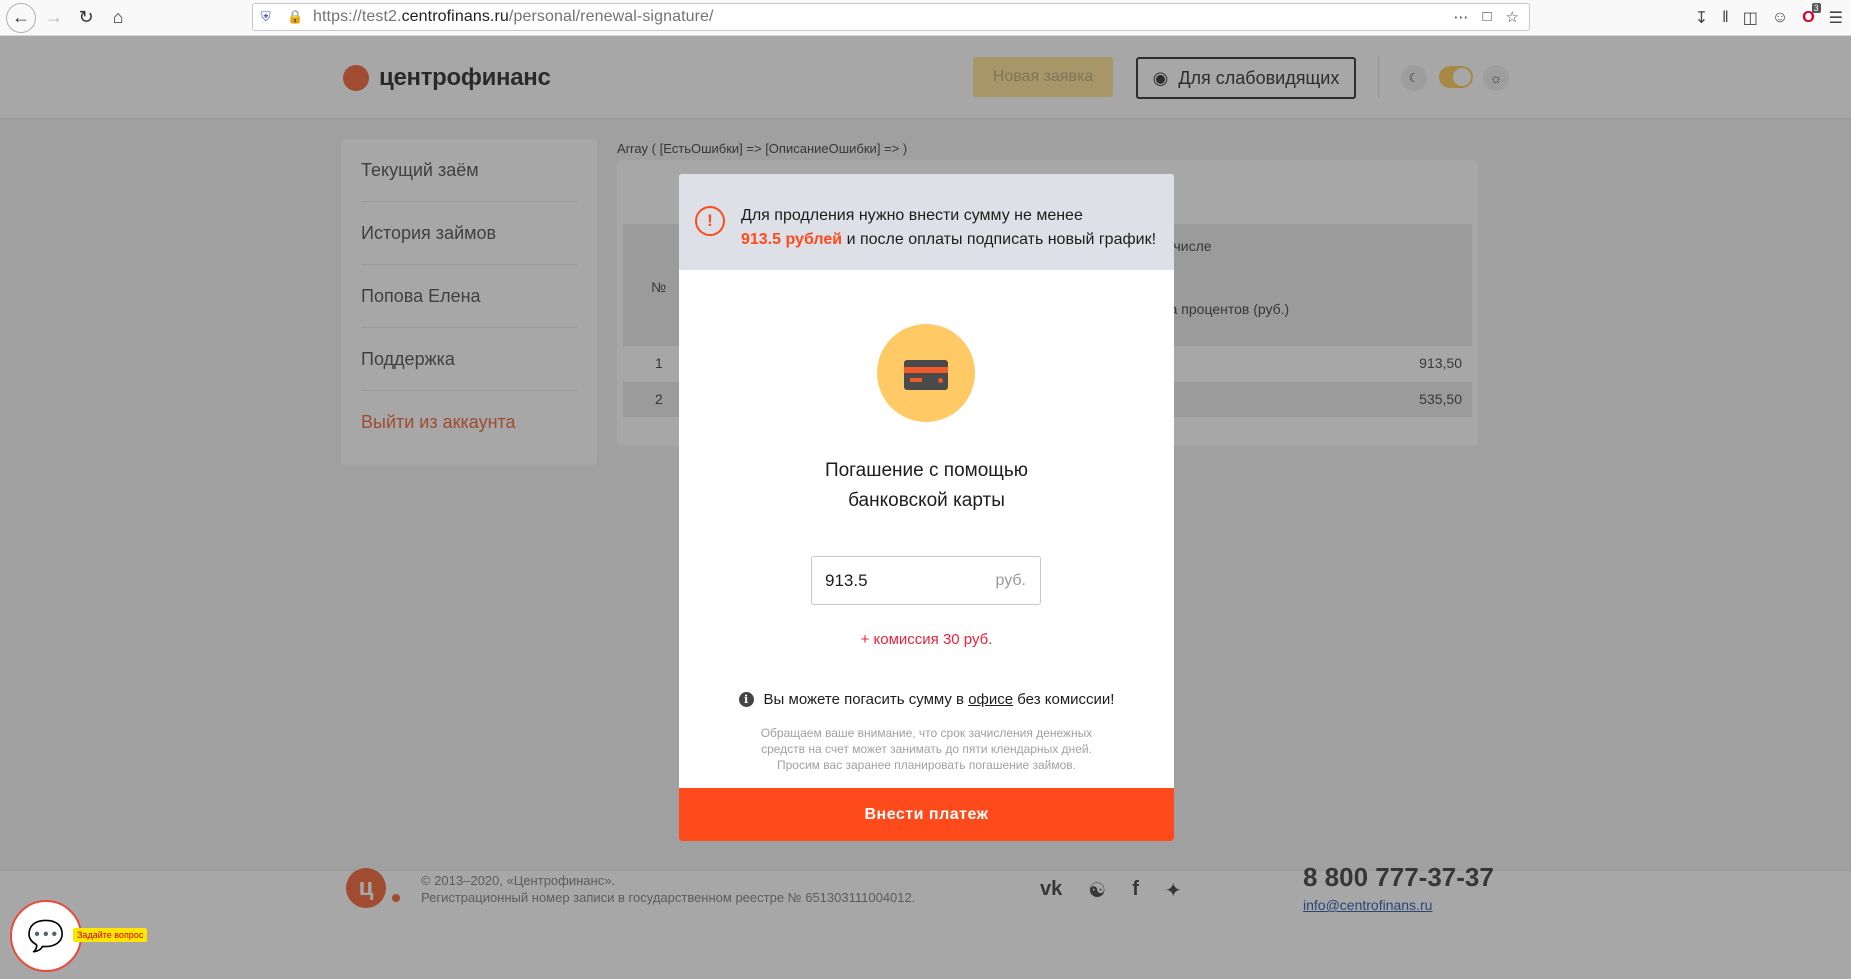  I want to click on forward-arrow-icon: →, so click(54, 18).